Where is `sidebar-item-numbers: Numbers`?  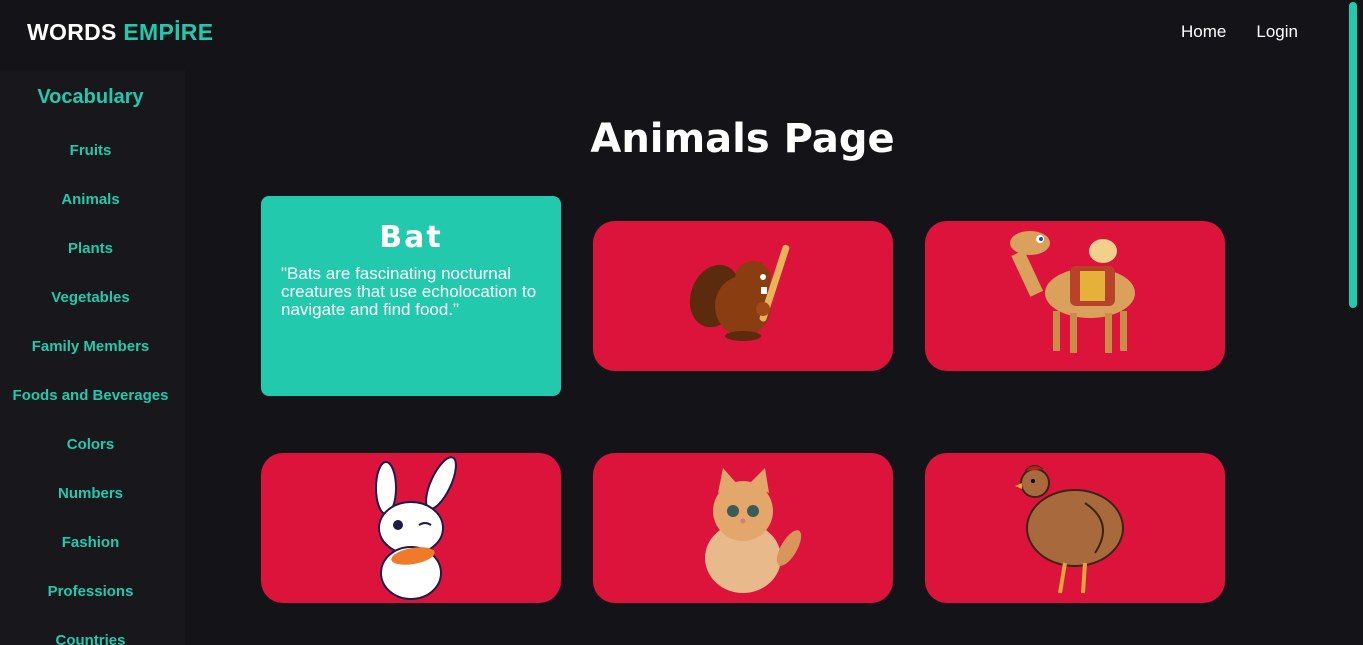
sidebar-item-numbers: Numbers is located at coordinates (90, 493).